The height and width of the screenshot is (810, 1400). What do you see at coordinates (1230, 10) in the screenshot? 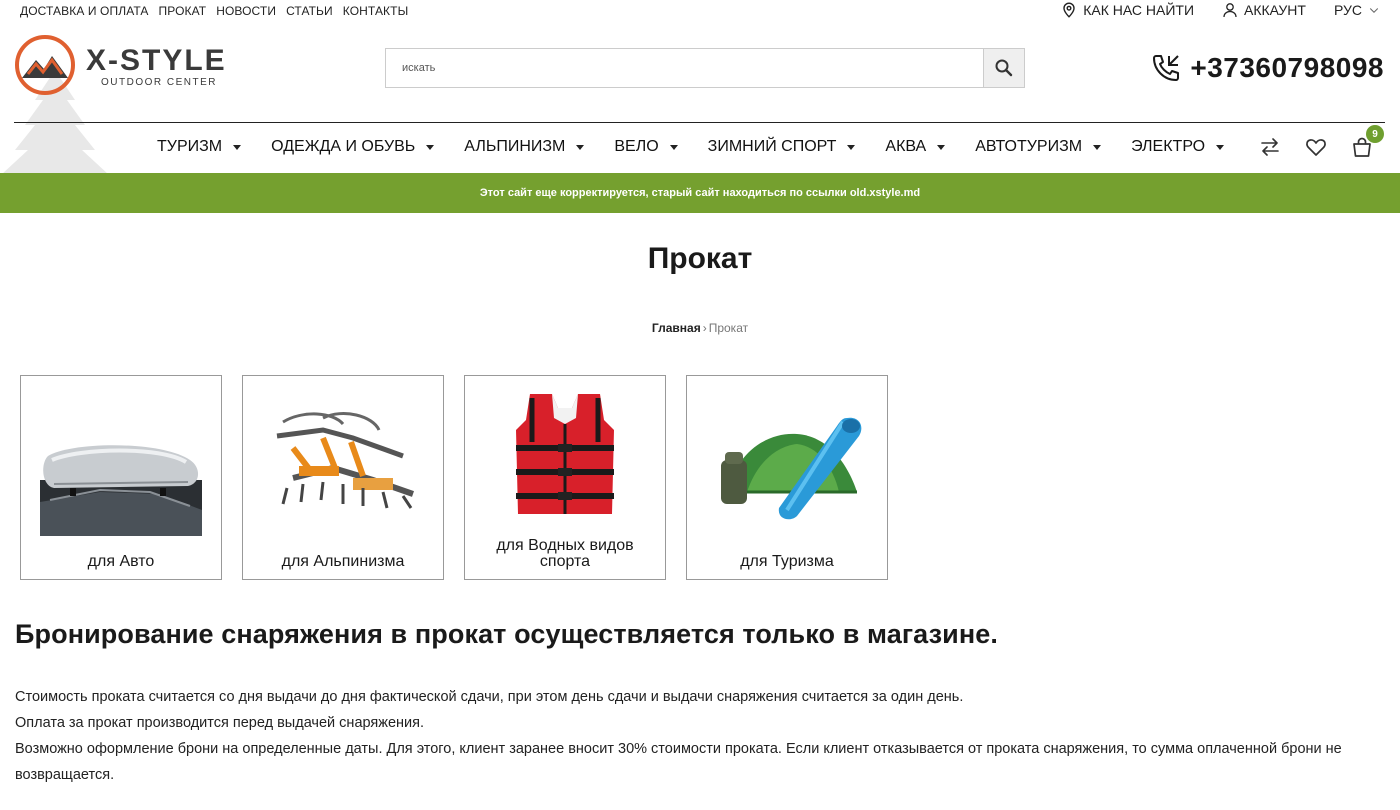
I see `user-icon` at bounding box center [1230, 10].